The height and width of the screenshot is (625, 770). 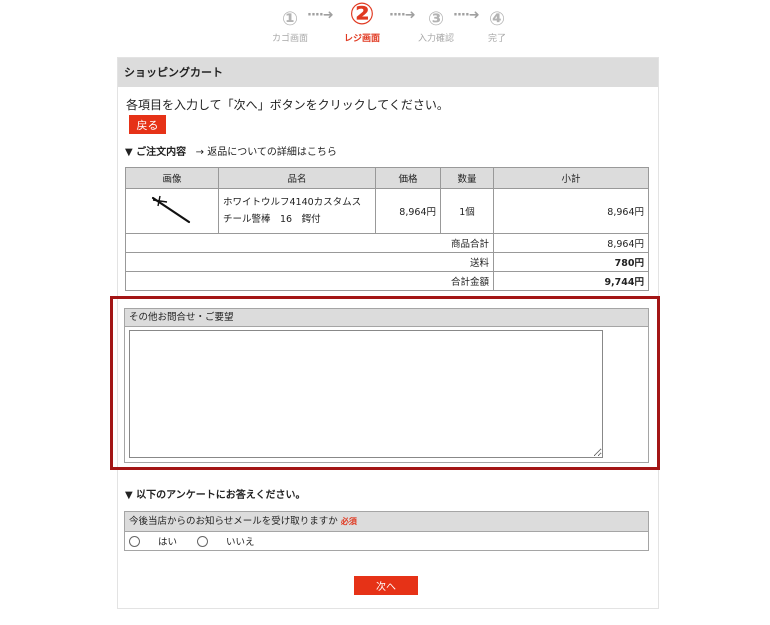 What do you see at coordinates (386, 318) in the screenshot?
I see `inquiry-label: その他お問合せ・ご要望` at bounding box center [386, 318].